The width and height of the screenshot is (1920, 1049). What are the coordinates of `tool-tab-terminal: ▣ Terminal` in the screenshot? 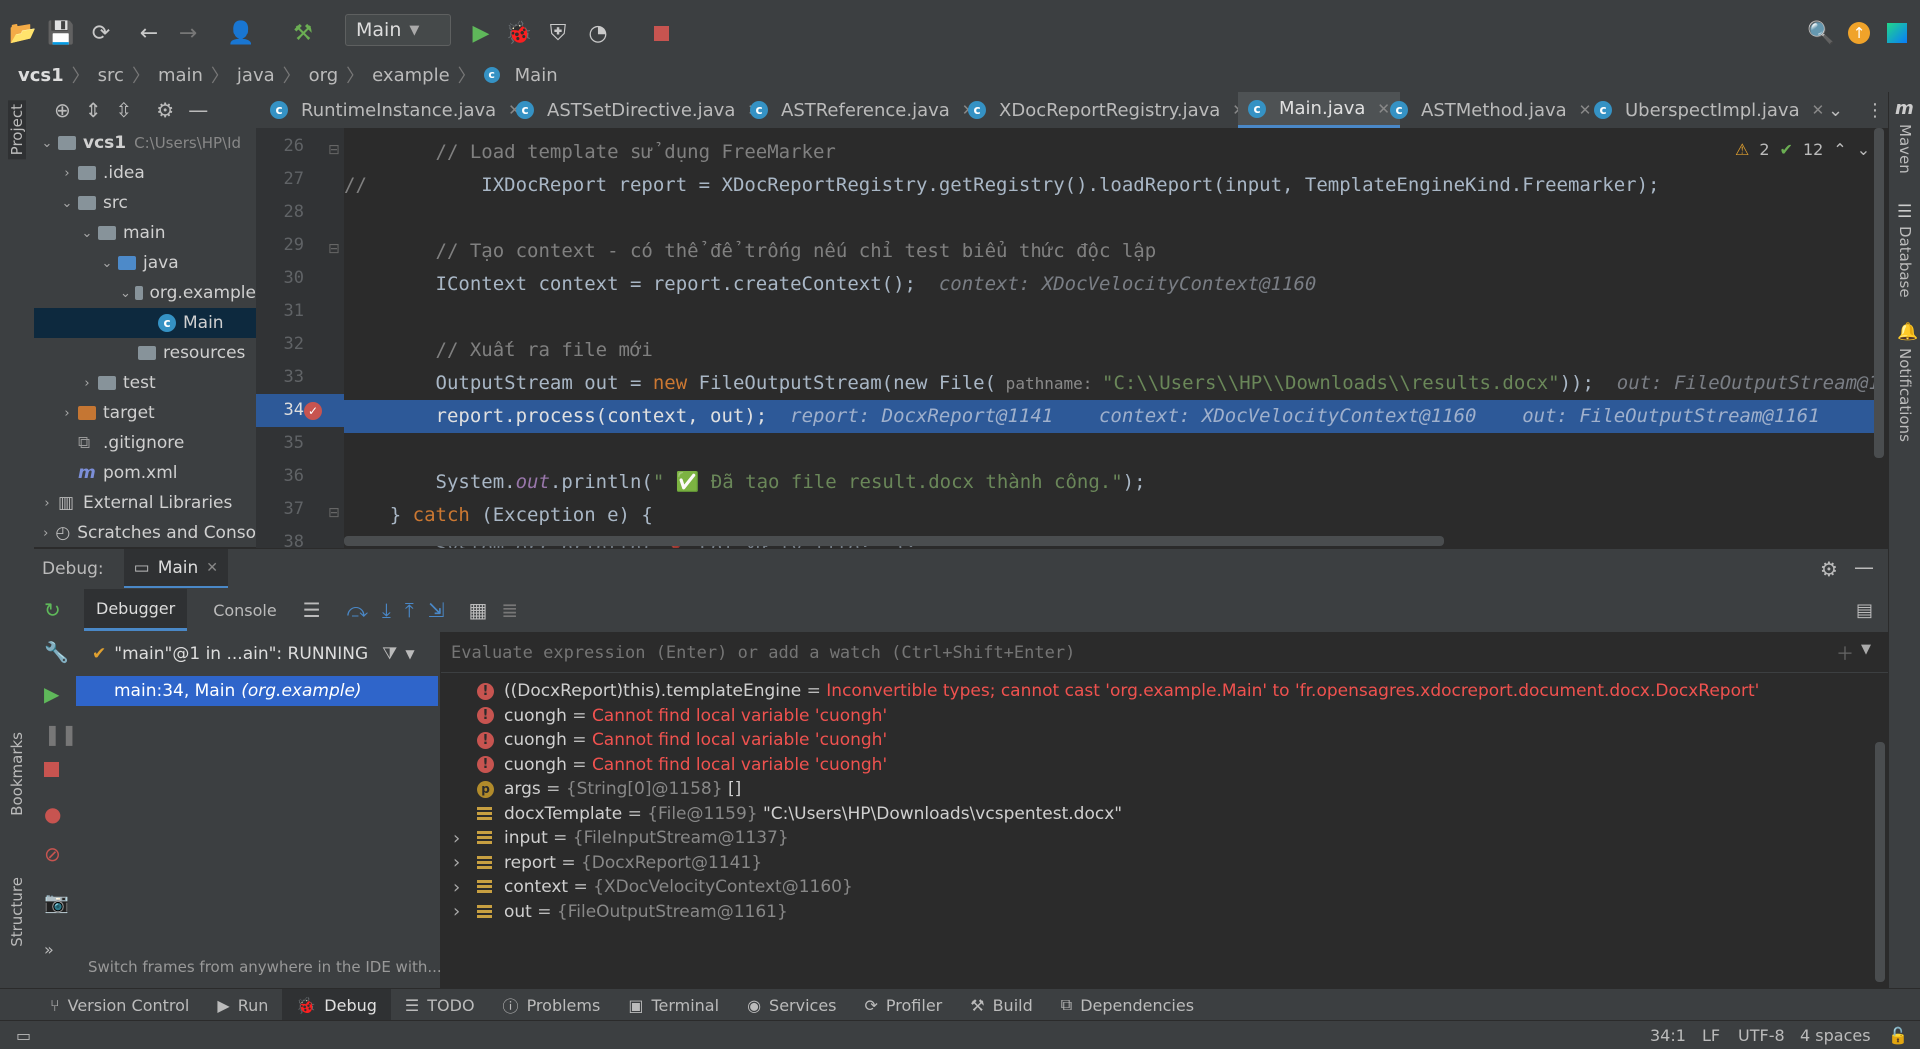 It's located at (673, 1005).